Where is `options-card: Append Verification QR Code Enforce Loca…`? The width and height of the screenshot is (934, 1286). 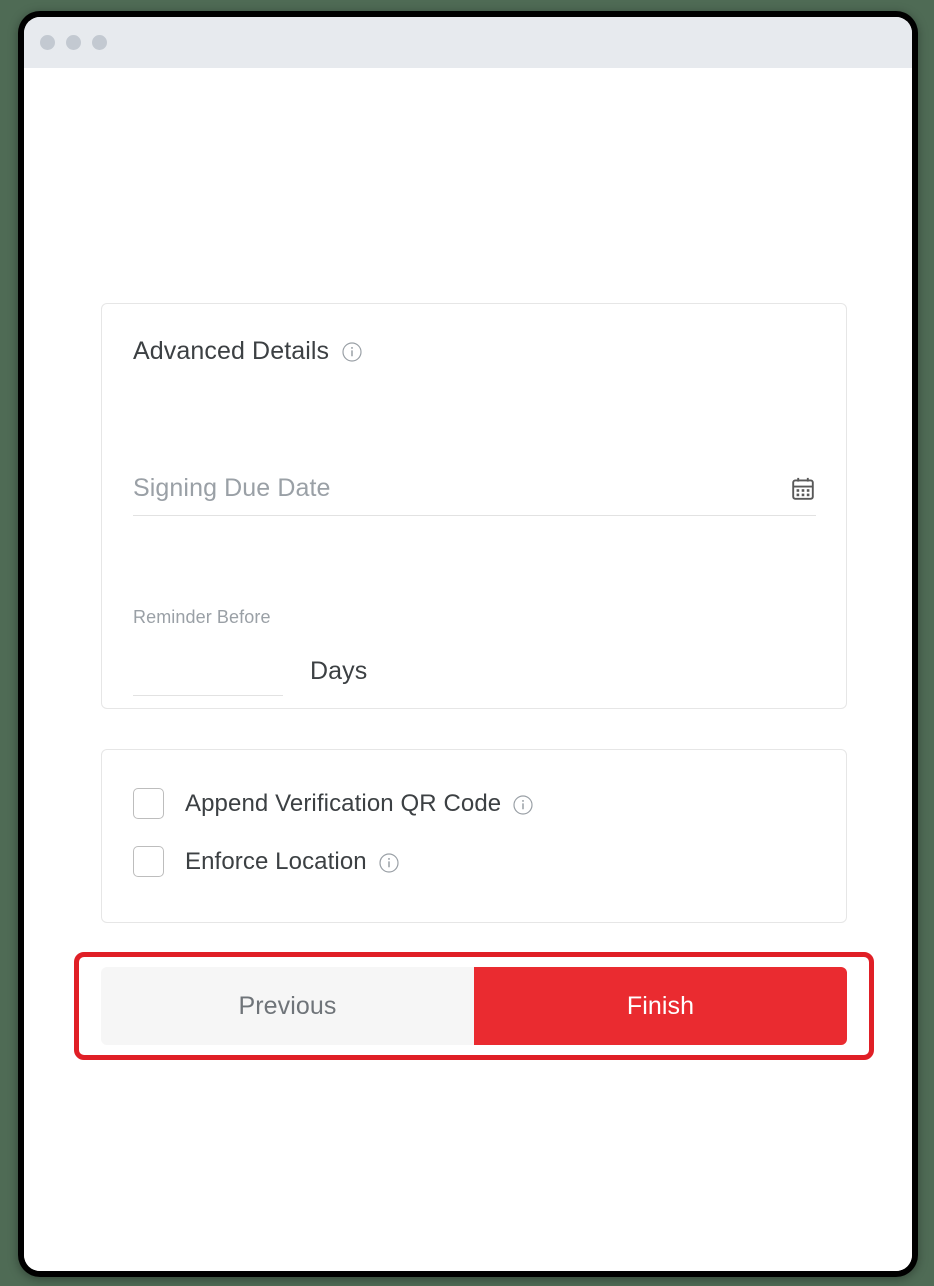 options-card: Append Verification QR Code Enforce Loca… is located at coordinates (474, 836).